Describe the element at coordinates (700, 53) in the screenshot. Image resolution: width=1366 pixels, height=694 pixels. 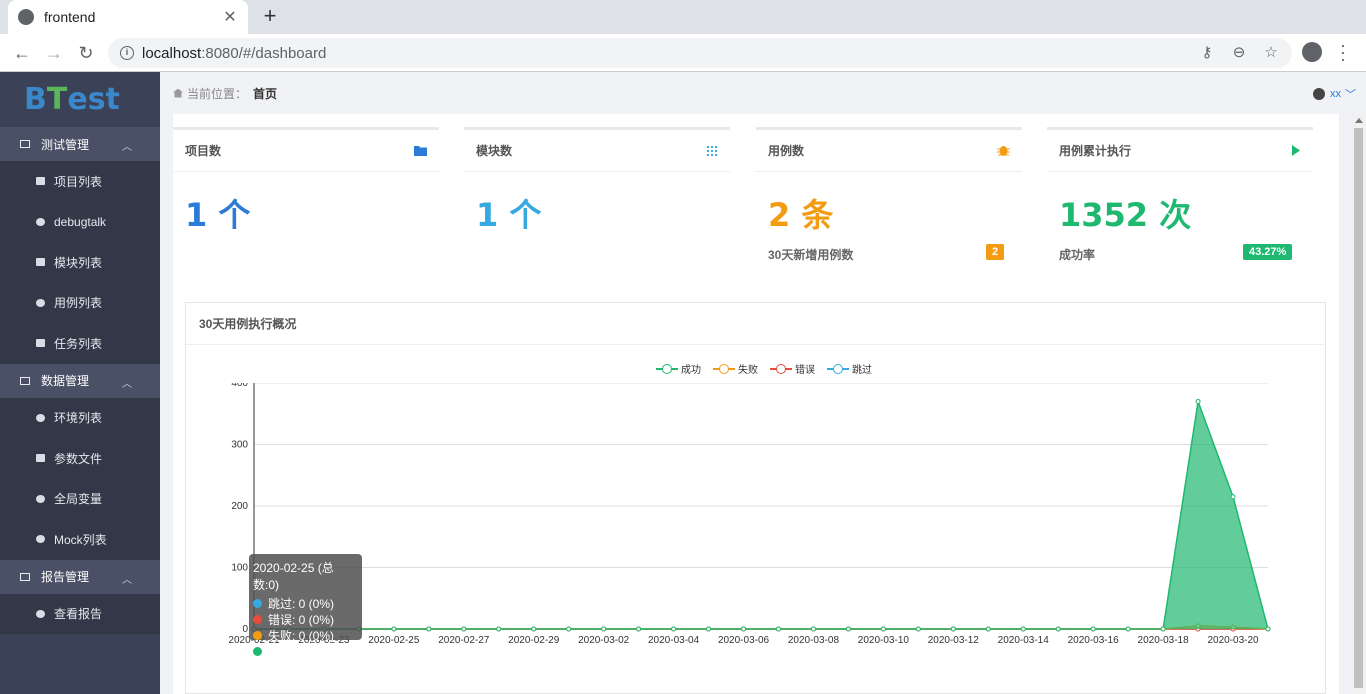
I see `address-bar: i localhost :8080/#/dashboard ⚷ ⊖ ☆` at that location.